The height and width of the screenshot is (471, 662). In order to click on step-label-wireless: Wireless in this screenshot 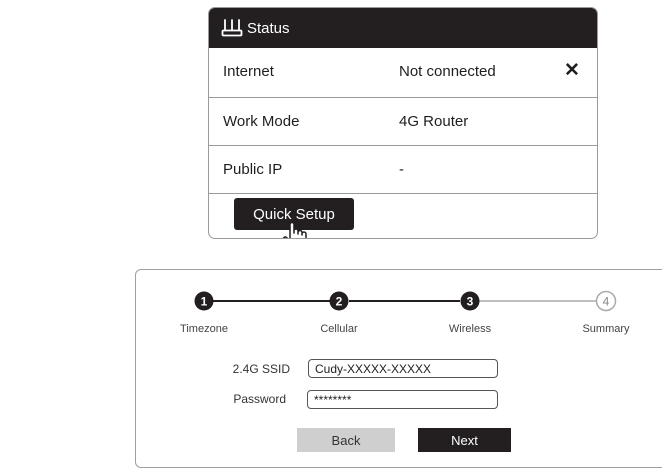, I will do `click(470, 329)`.